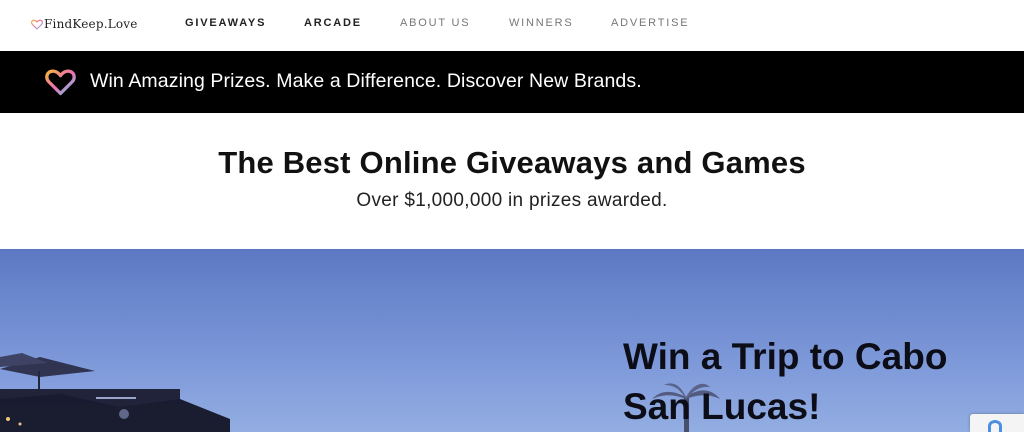 The height and width of the screenshot is (432, 1024). I want to click on nav-link-arcade: ARCADE, so click(333, 23).